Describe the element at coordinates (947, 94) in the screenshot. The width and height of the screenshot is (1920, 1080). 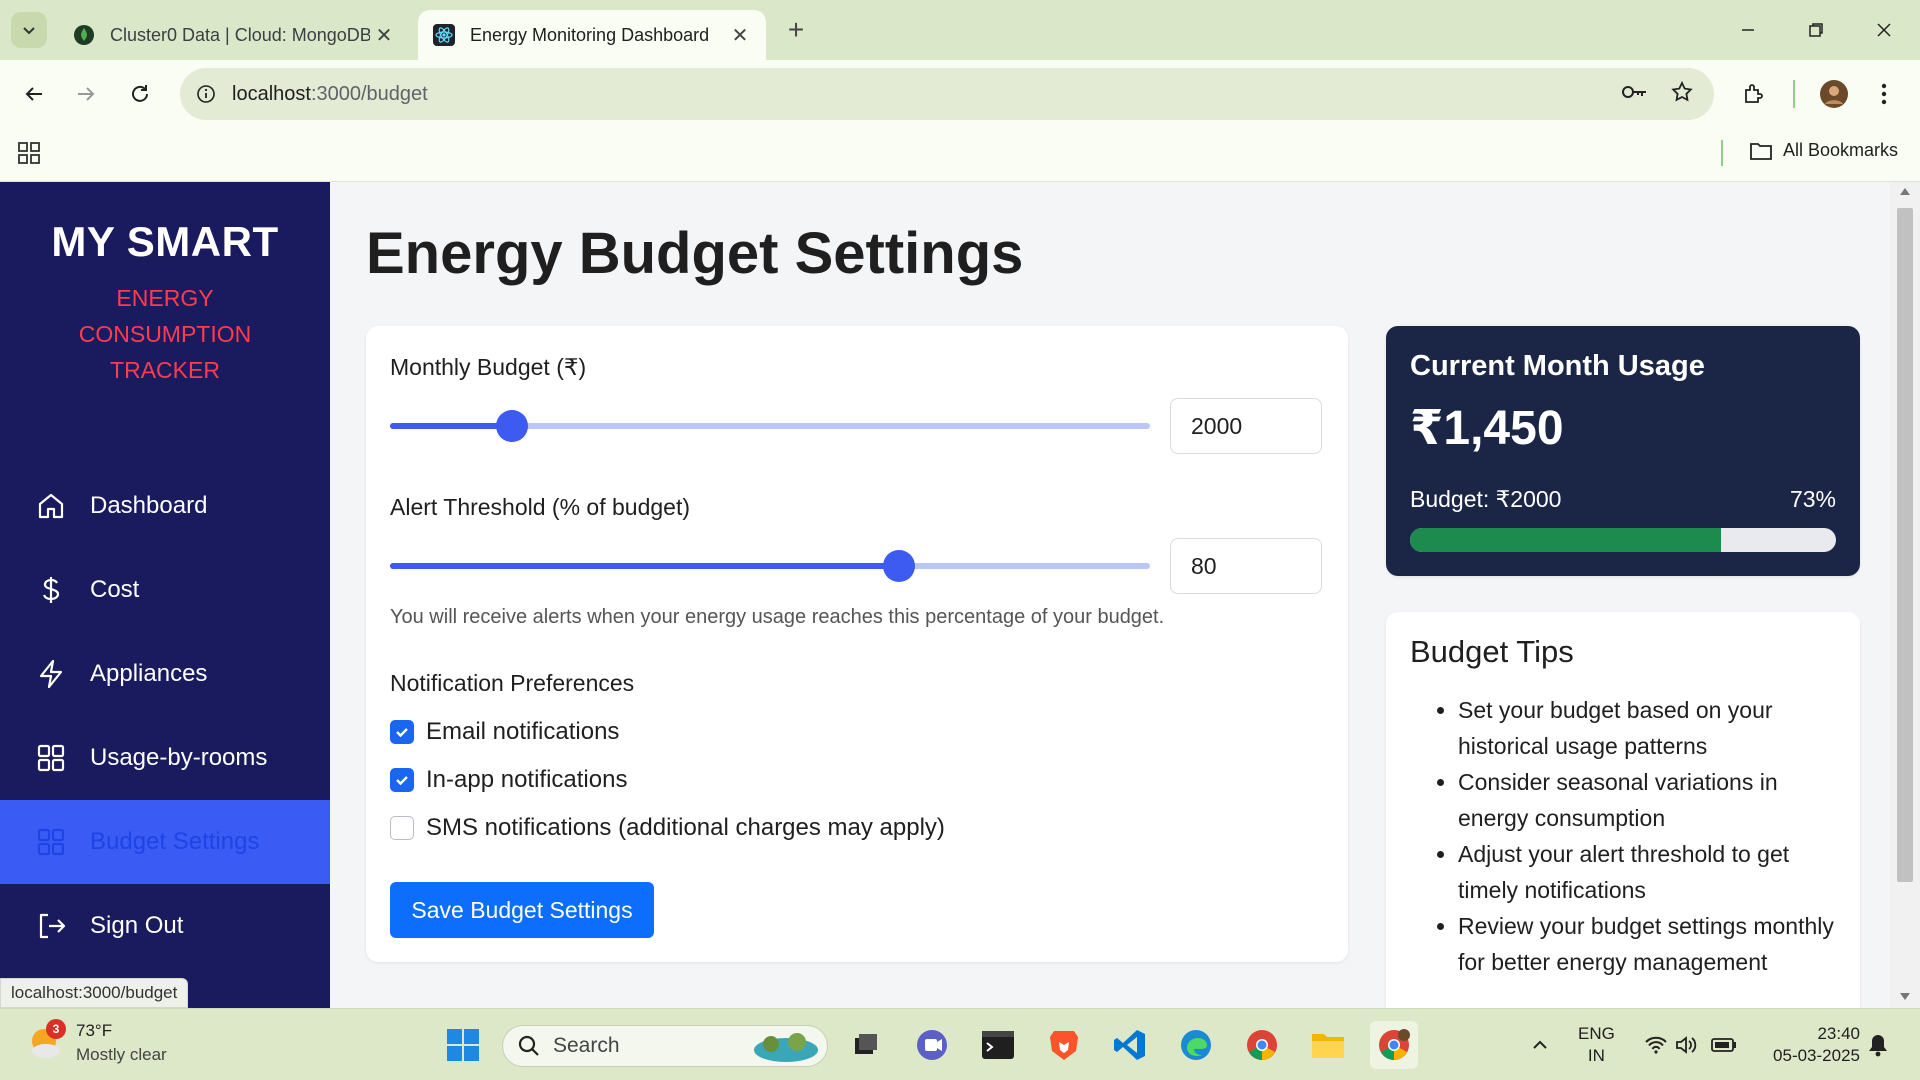
I see `address-bar: localhost:3000/budget` at that location.